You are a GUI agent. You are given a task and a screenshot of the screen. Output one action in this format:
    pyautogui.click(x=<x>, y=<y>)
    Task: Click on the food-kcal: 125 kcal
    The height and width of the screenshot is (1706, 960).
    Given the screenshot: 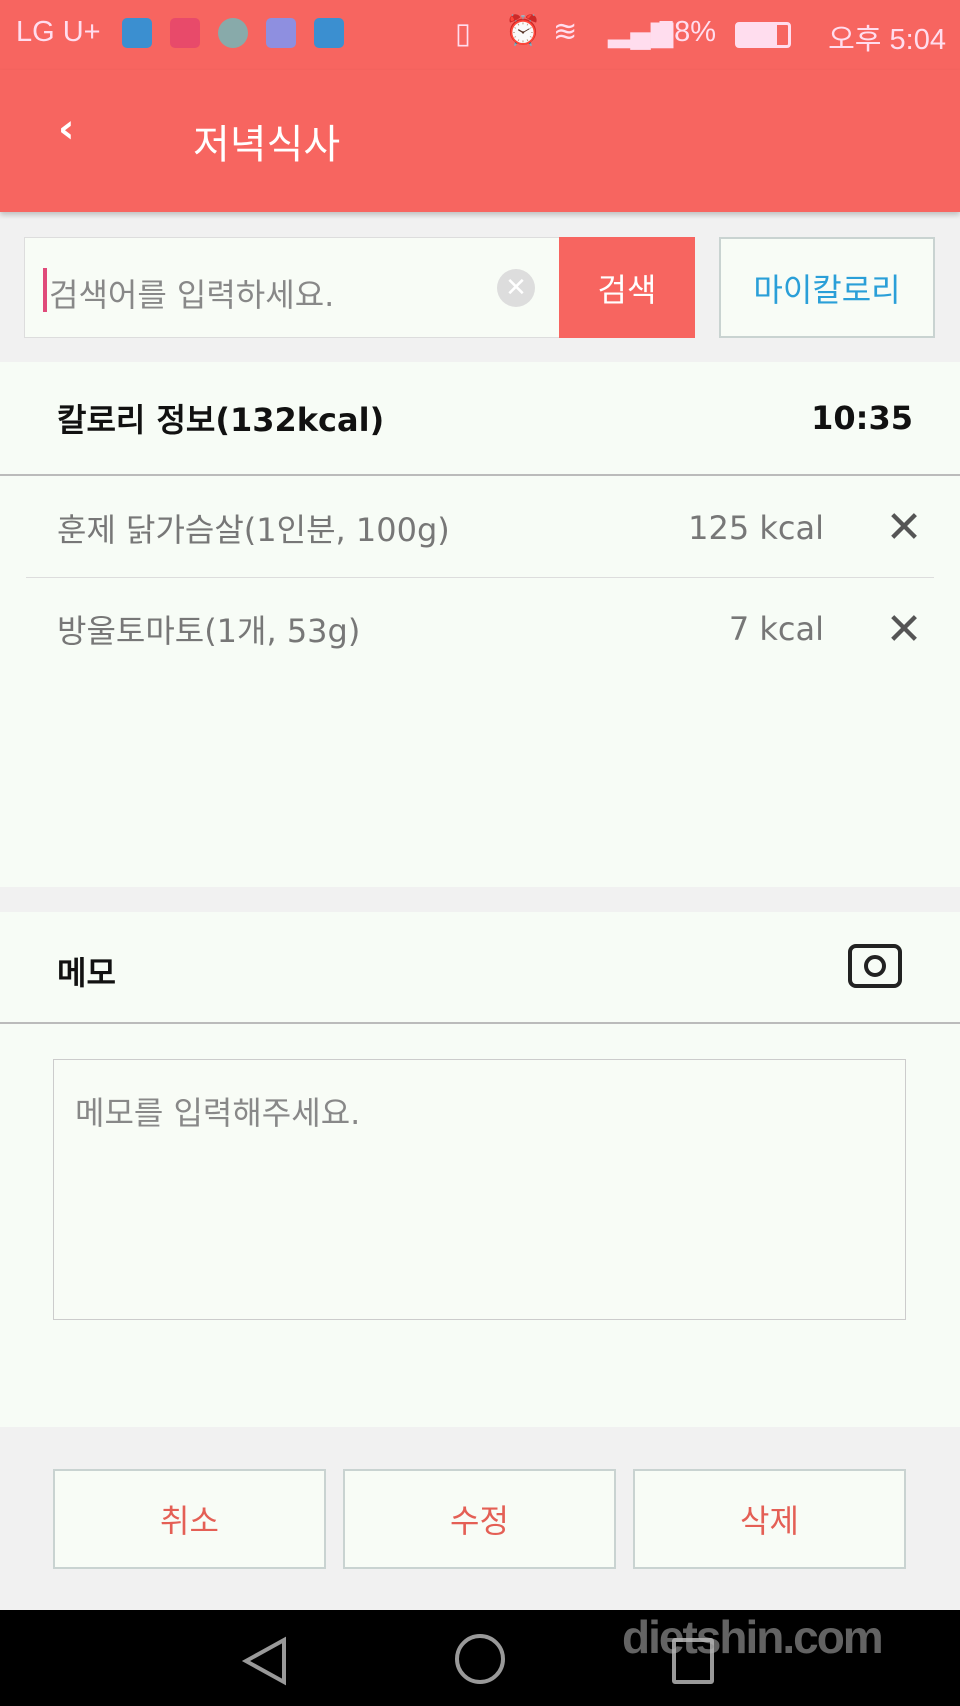 What is the action you would take?
    pyautogui.click(x=756, y=527)
    